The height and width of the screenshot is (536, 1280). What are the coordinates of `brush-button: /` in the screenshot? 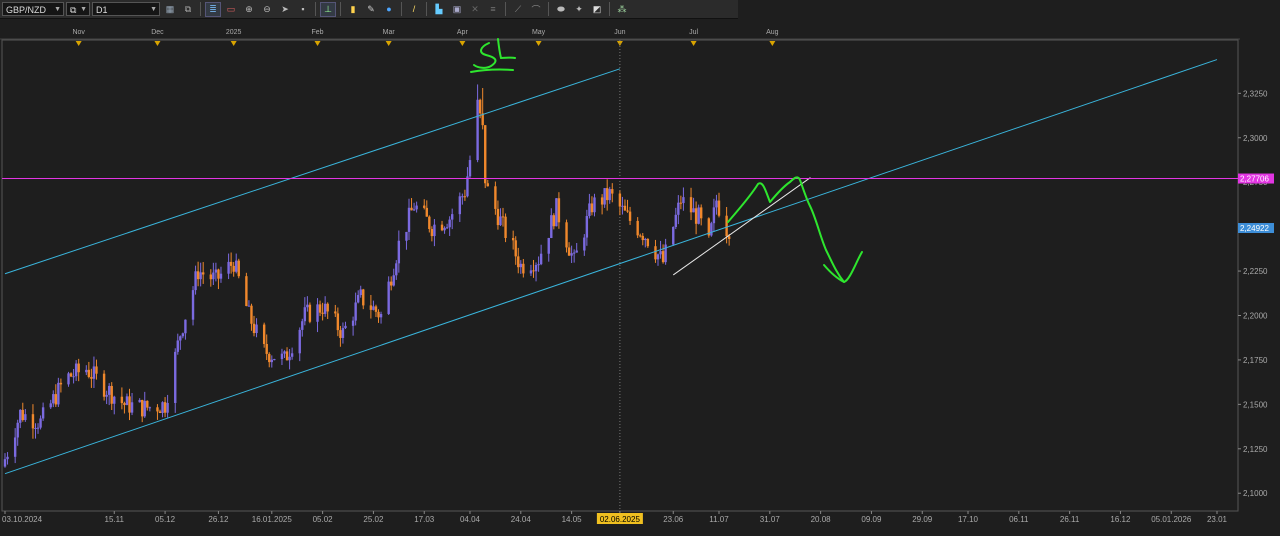 It's located at (414, 9).